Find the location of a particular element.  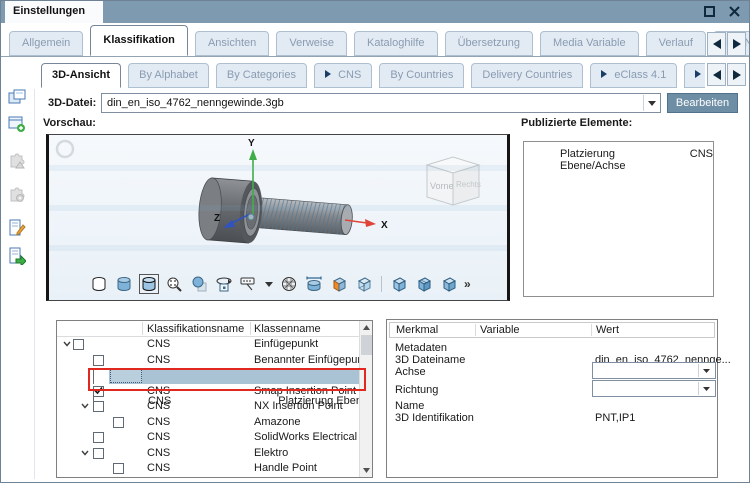

edit-button: Bearbeiten is located at coordinates (702, 103).